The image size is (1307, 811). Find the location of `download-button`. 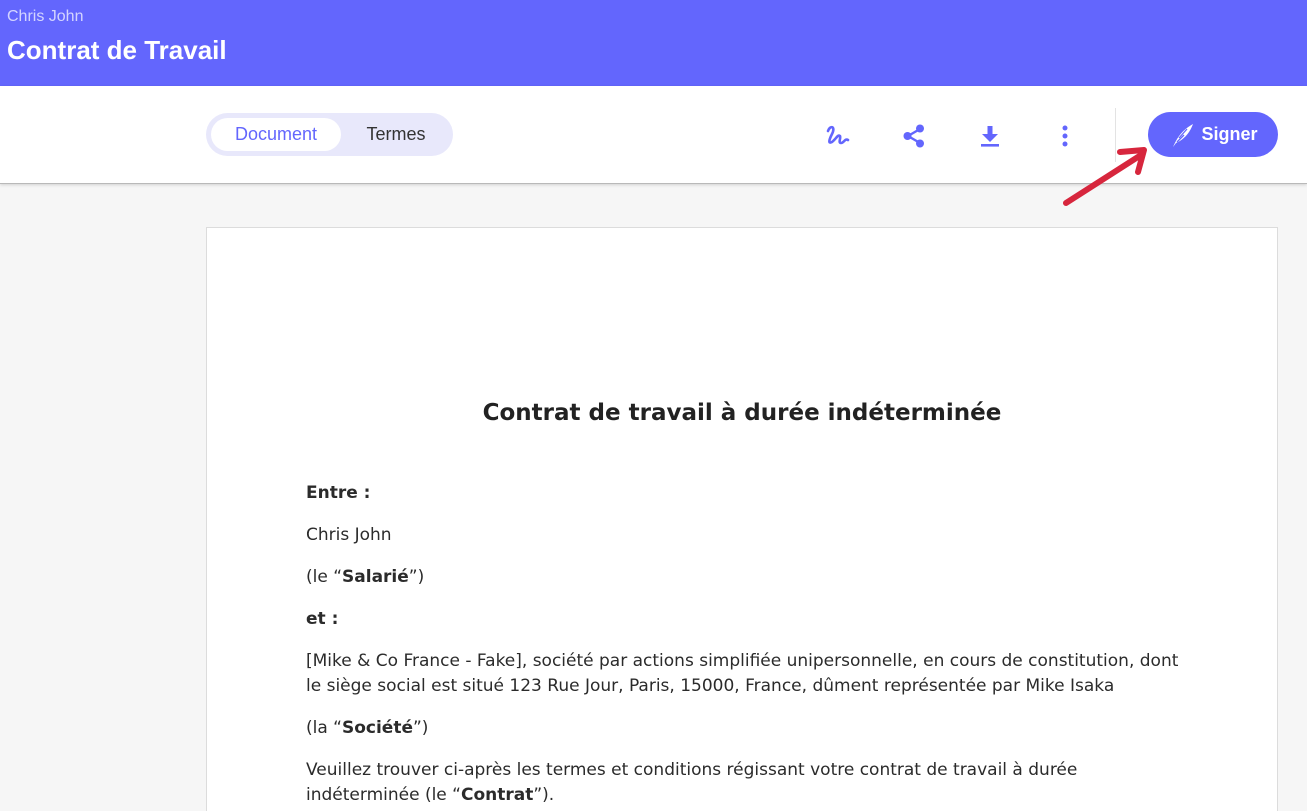

download-button is located at coordinates (990, 136).